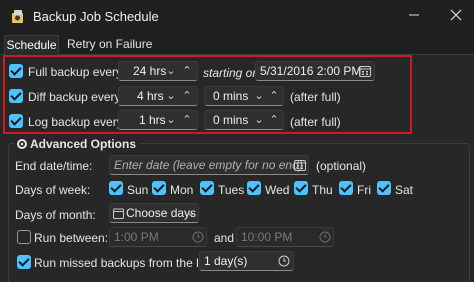 This screenshot has width=474, height=282. I want to click on day-fri-label: Fri, so click(364, 190).